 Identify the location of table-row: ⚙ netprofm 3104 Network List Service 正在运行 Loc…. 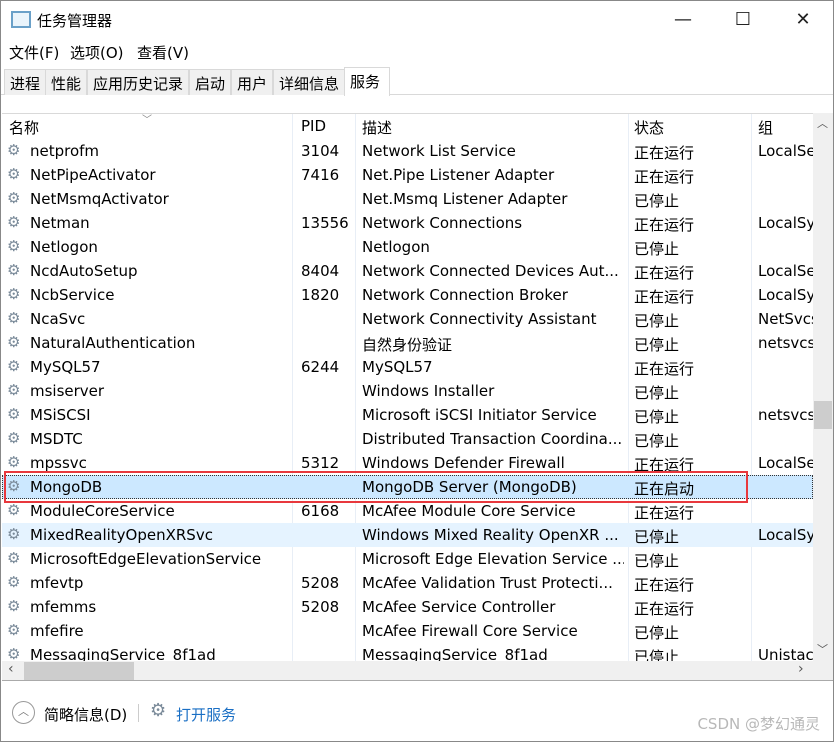
(407, 151).